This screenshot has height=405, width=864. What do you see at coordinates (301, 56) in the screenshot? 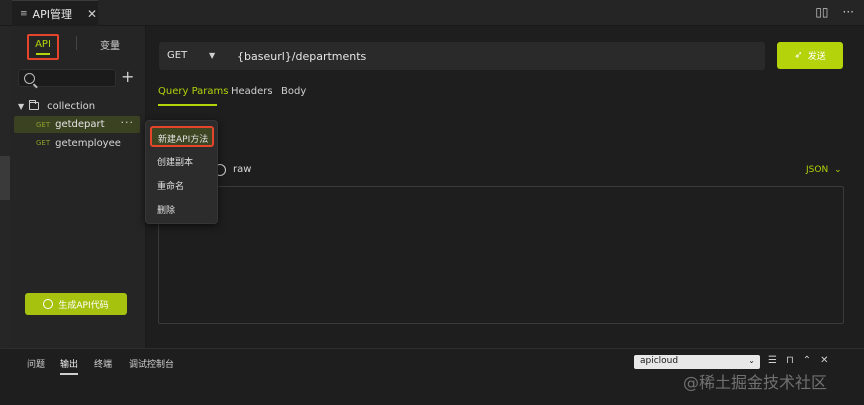
I see `url-input: {baseurl}/departments` at bounding box center [301, 56].